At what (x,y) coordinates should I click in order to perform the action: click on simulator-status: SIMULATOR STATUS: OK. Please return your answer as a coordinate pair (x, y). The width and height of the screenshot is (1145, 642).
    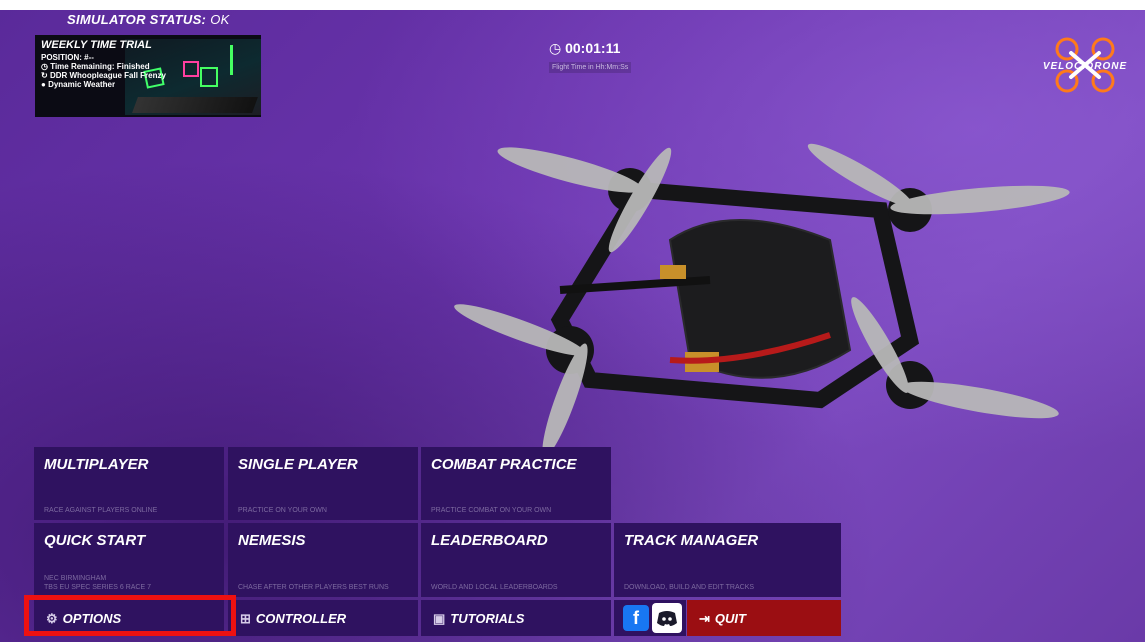
    Looking at the image, I should click on (148, 19).